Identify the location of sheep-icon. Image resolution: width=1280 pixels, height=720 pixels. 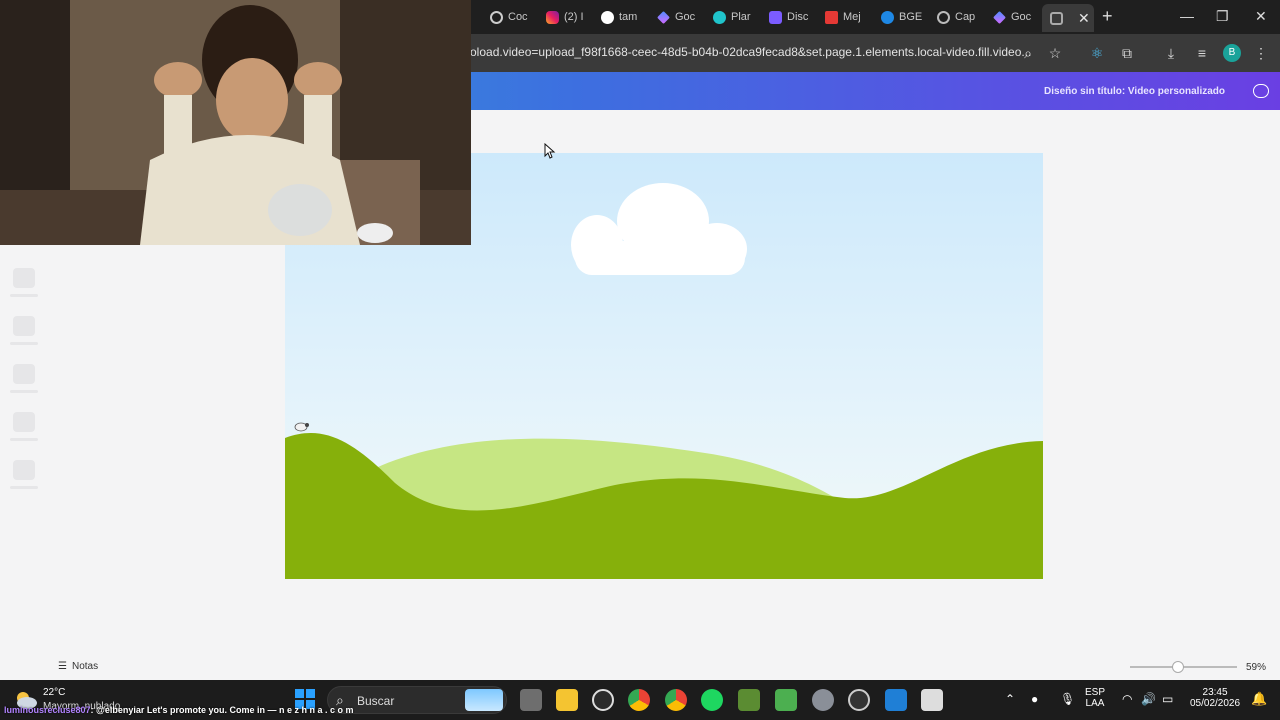
(301, 427).